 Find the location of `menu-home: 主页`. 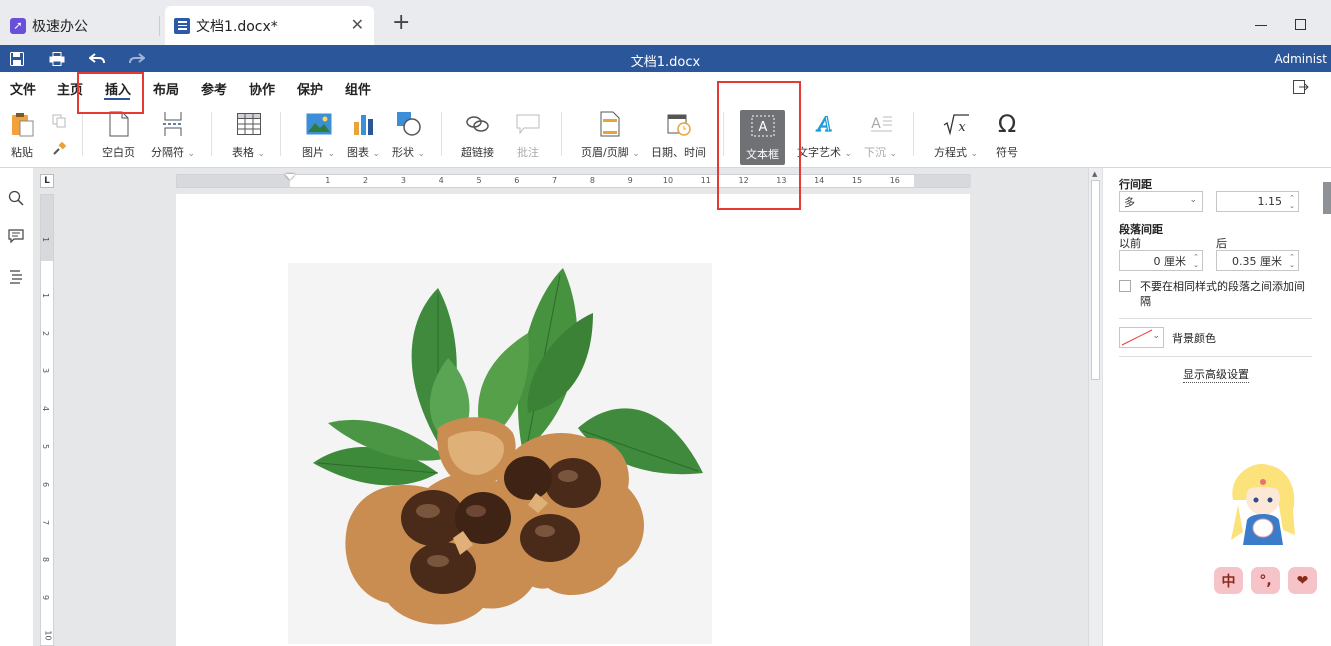

menu-home: 主页 is located at coordinates (70, 88).